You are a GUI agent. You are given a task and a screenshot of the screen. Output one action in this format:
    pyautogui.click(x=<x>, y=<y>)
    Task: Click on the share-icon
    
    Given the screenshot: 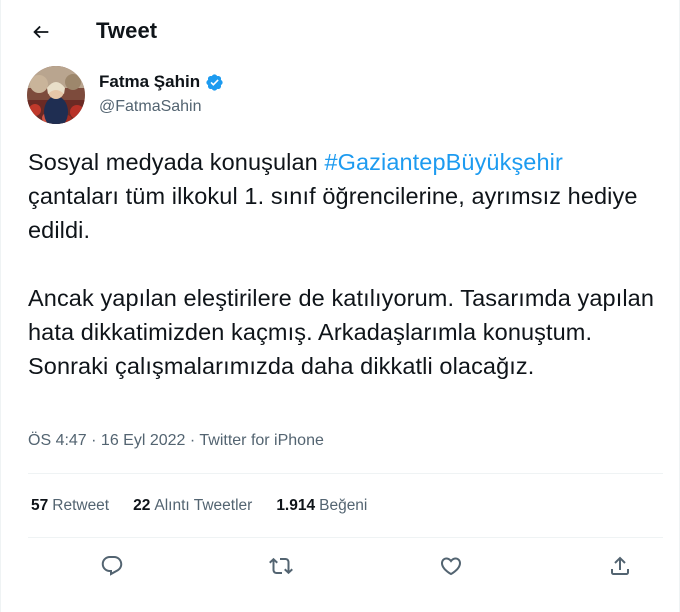 What is the action you would take?
    pyautogui.click(x=620, y=565)
    